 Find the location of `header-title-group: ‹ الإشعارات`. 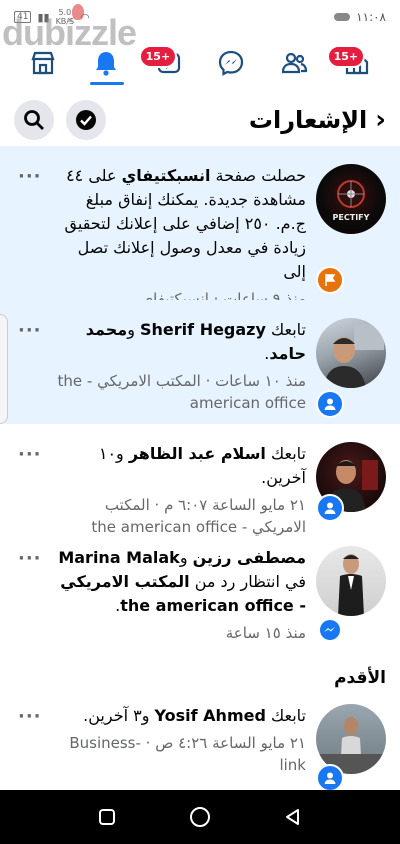

header-title-group: ‹ الإشعارات is located at coordinates (317, 120).